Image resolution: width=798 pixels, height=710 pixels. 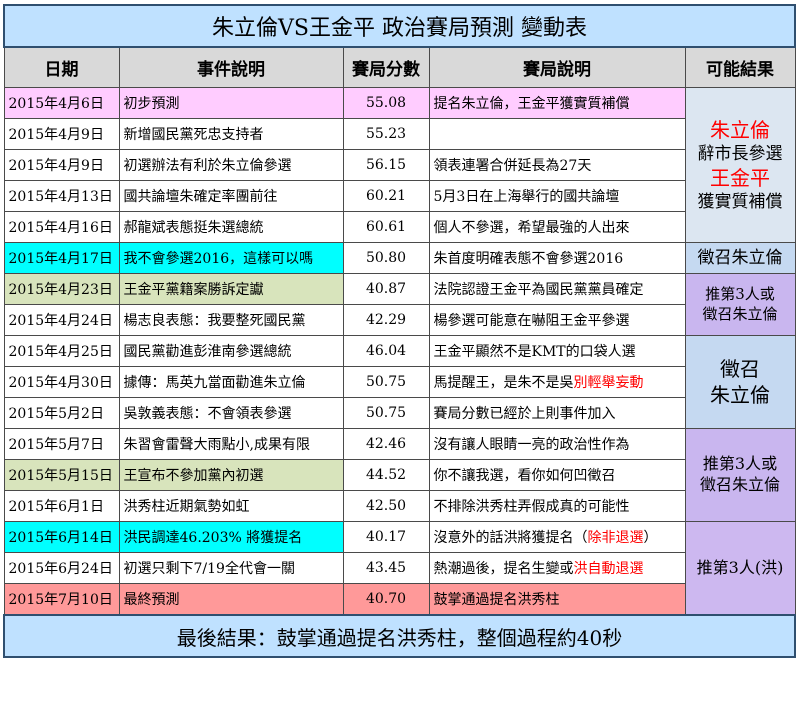 What do you see at coordinates (61, 599) in the screenshot?
I see `row-date: 2015年7月10日` at bounding box center [61, 599].